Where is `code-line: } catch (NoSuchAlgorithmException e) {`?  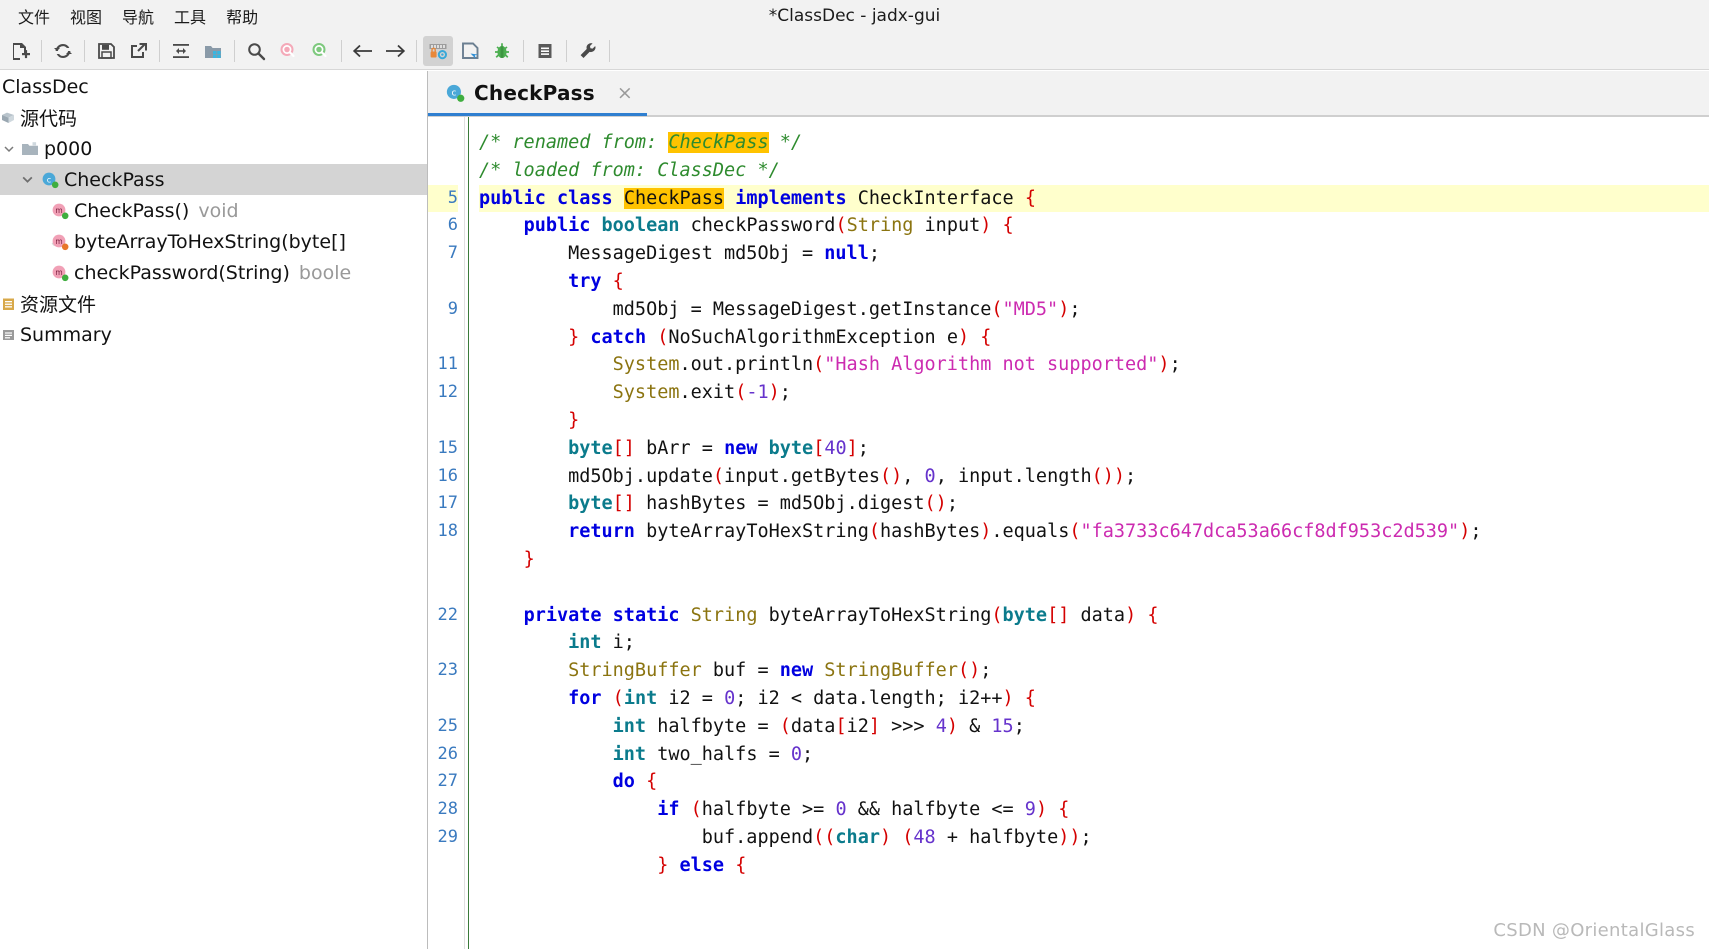
code-line: } catch (NoSuchAlgorithmException e) { is located at coordinates (1094, 338).